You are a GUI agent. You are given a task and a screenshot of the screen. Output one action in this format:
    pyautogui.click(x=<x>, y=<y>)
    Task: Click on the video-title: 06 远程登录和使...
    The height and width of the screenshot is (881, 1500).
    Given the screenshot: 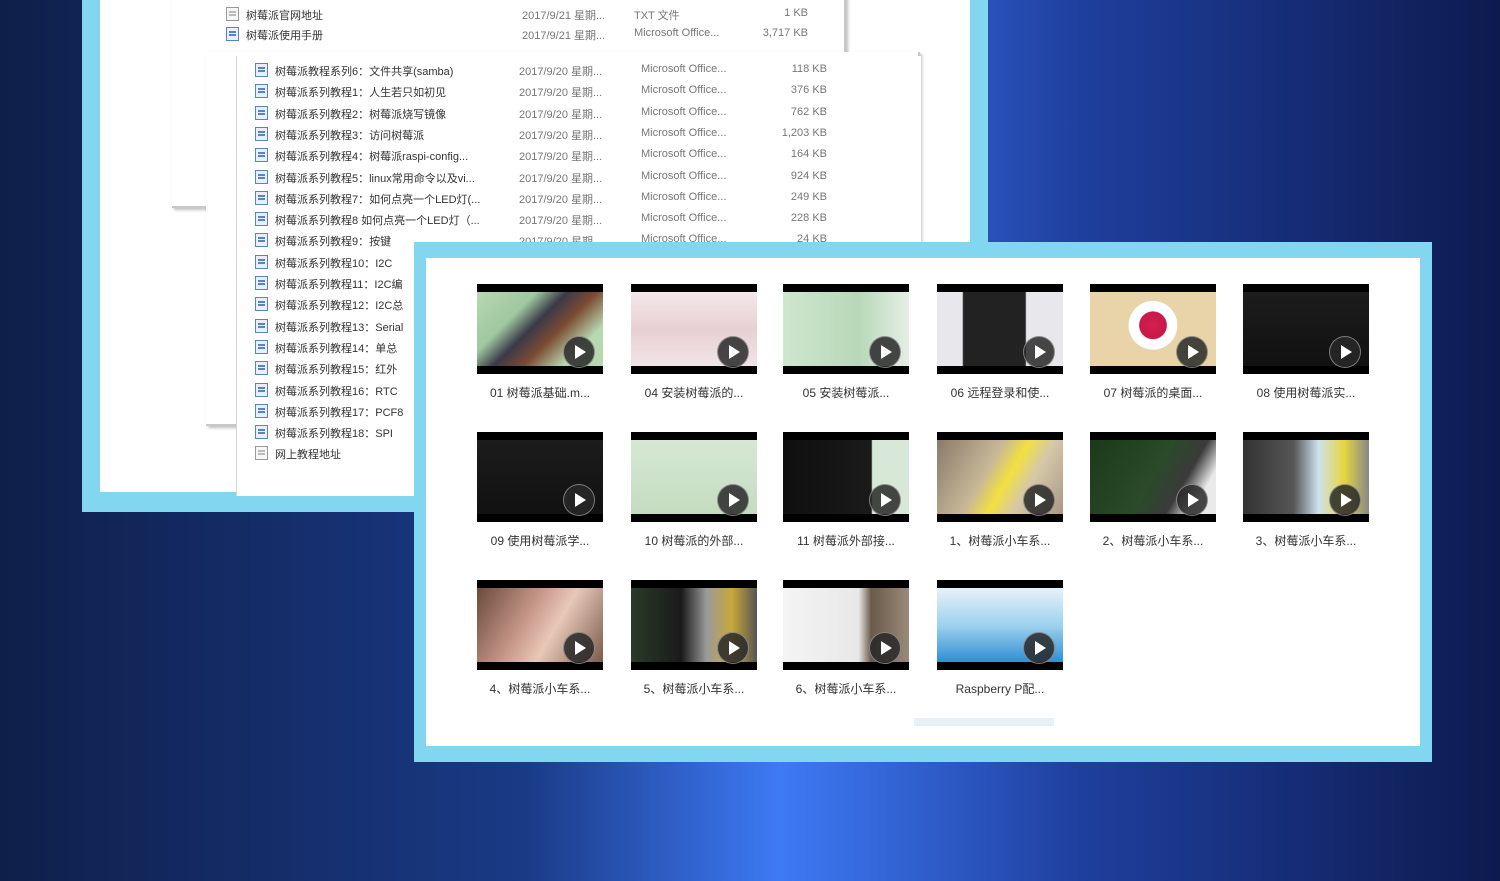 What is the action you would take?
    pyautogui.click(x=1000, y=393)
    